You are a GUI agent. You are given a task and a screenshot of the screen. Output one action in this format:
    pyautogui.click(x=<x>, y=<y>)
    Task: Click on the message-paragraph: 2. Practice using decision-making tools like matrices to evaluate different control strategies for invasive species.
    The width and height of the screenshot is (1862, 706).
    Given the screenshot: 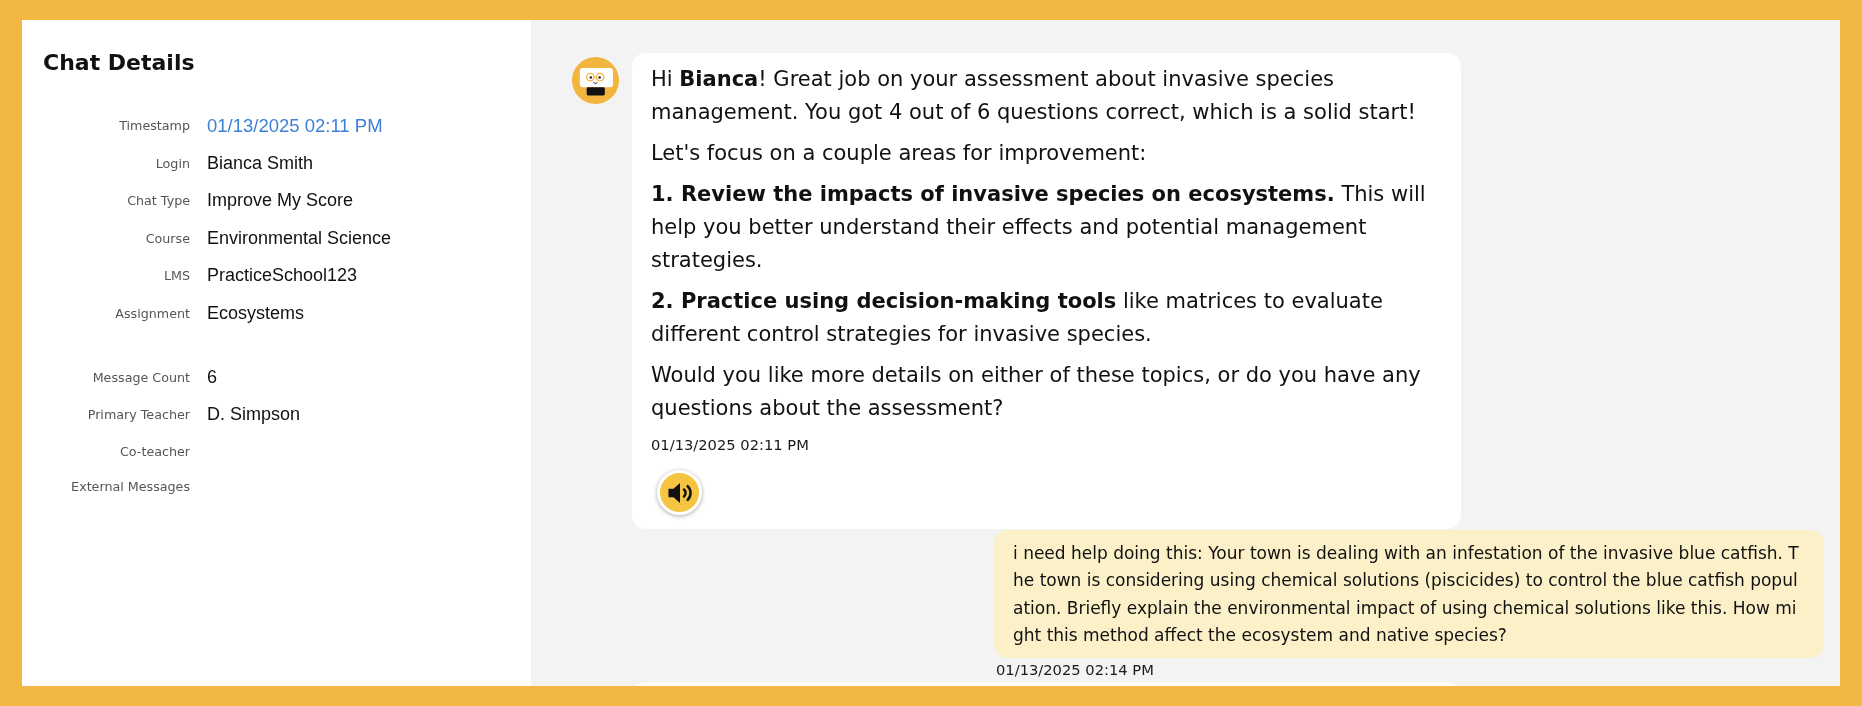 What is the action you would take?
    pyautogui.click(x=1017, y=318)
    